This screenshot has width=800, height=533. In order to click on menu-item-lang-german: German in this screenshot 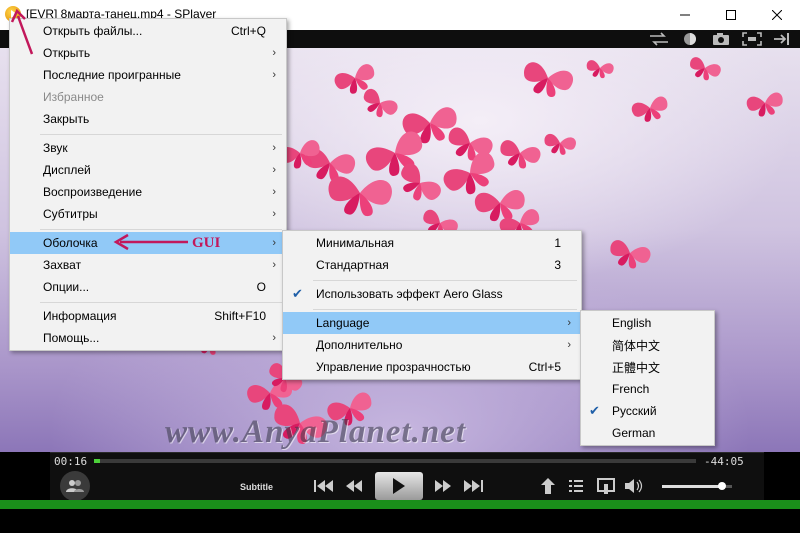, I will do `click(647, 433)`.